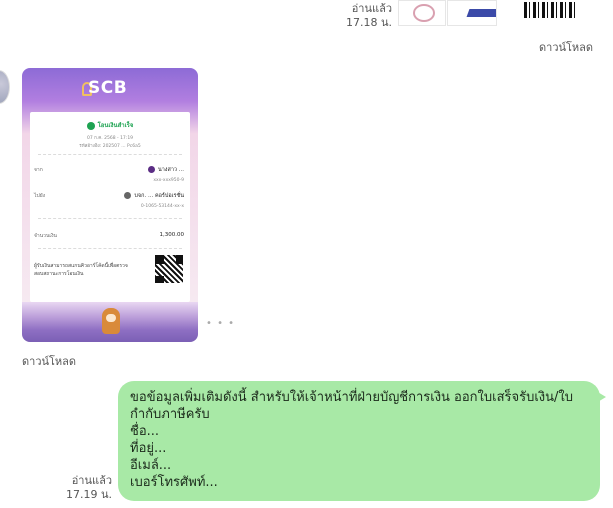 The height and width of the screenshot is (508, 613). Describe the element at coordinates (40, 196) in the screenshot. I see `slip-to-label: ไปยัง` at that location.